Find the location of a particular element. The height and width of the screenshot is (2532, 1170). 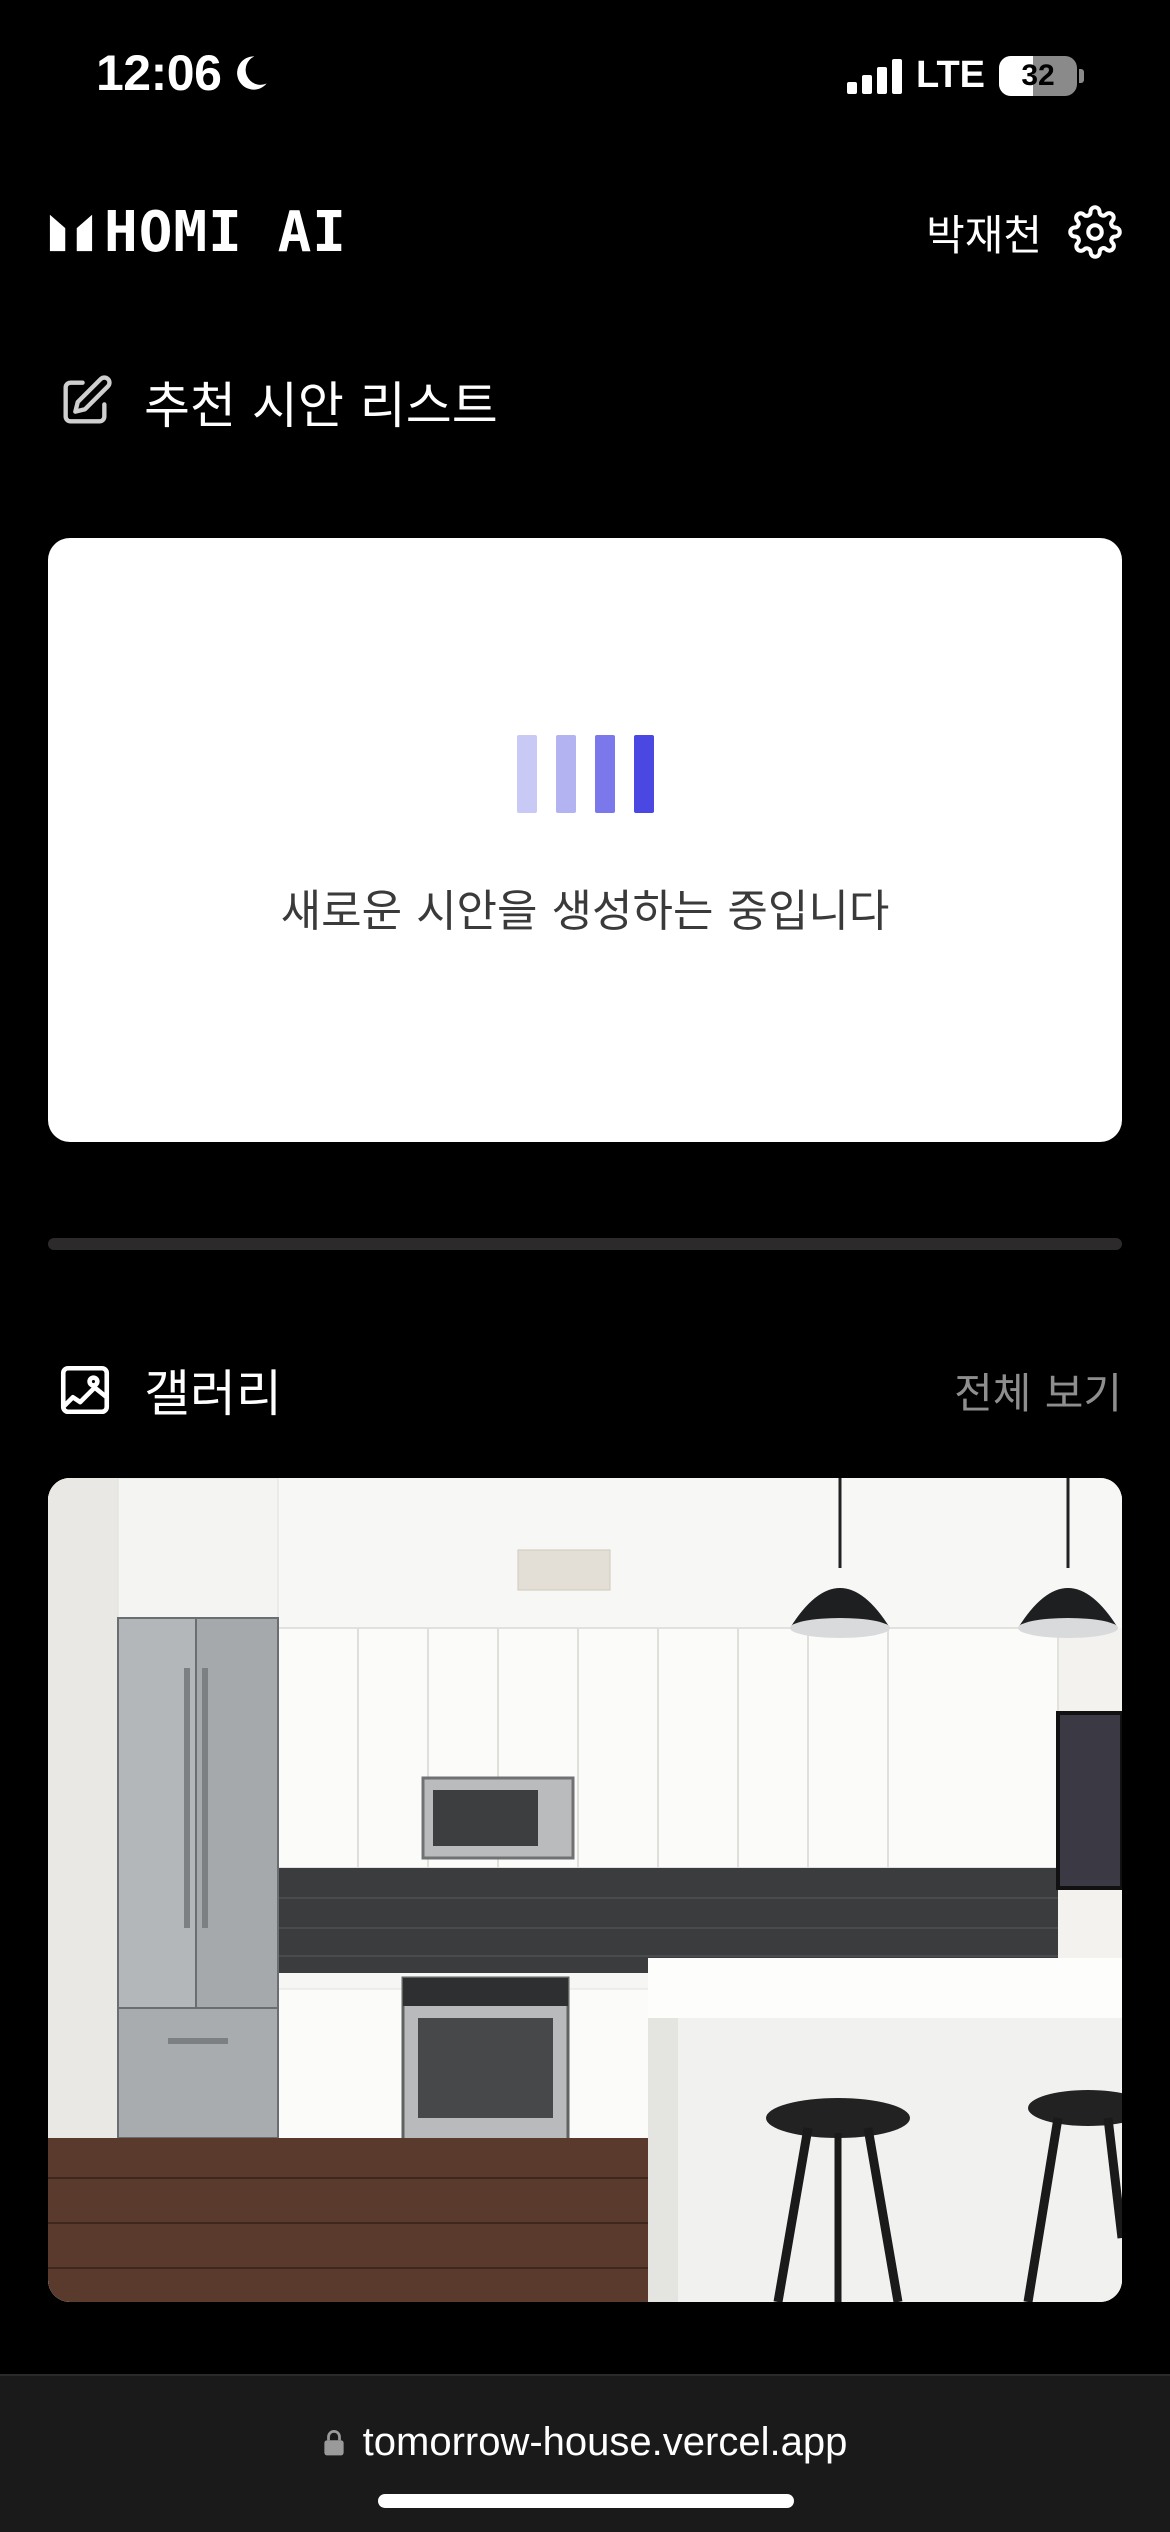

logo: HOMI AI is located at coordinates (197, 232).